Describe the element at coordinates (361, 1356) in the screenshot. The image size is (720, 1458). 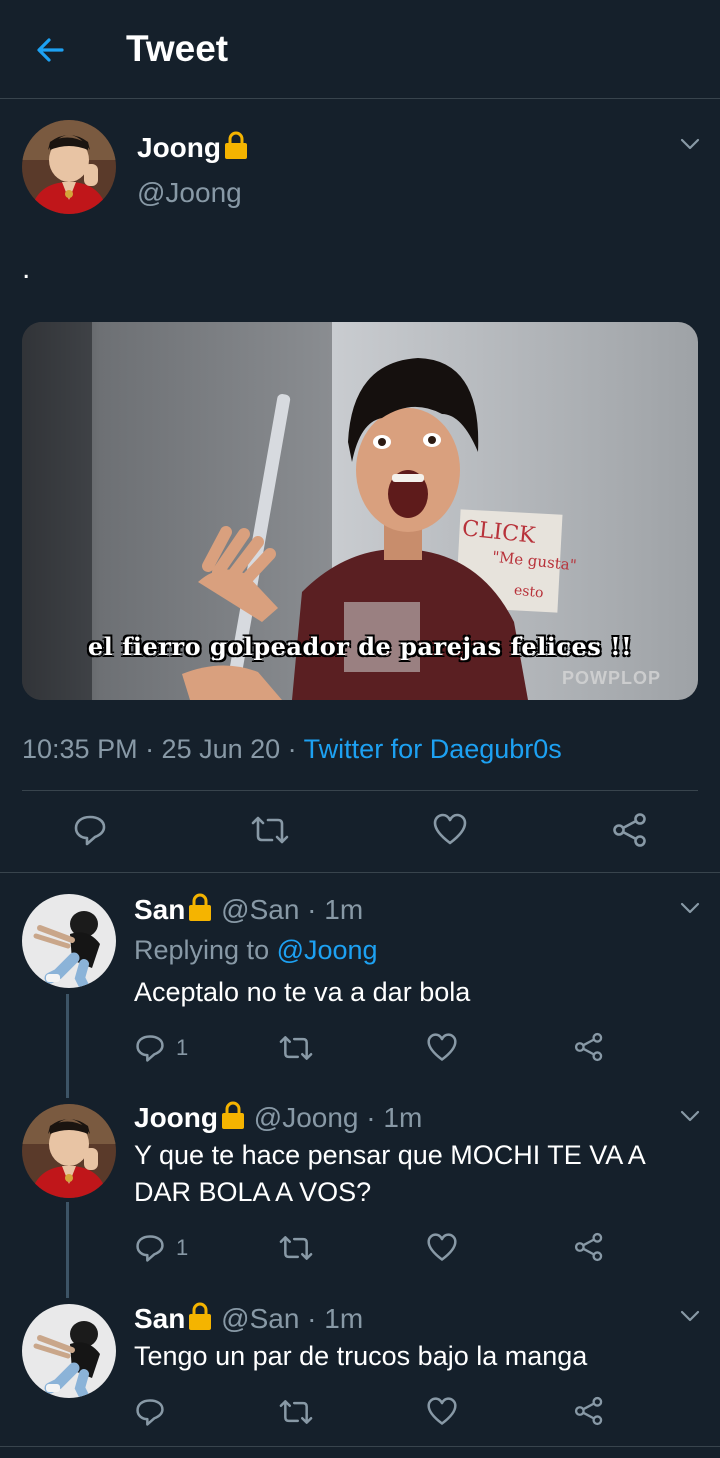
I see `reply-text: Tengo un par de trucos bajo la manga` at that location.